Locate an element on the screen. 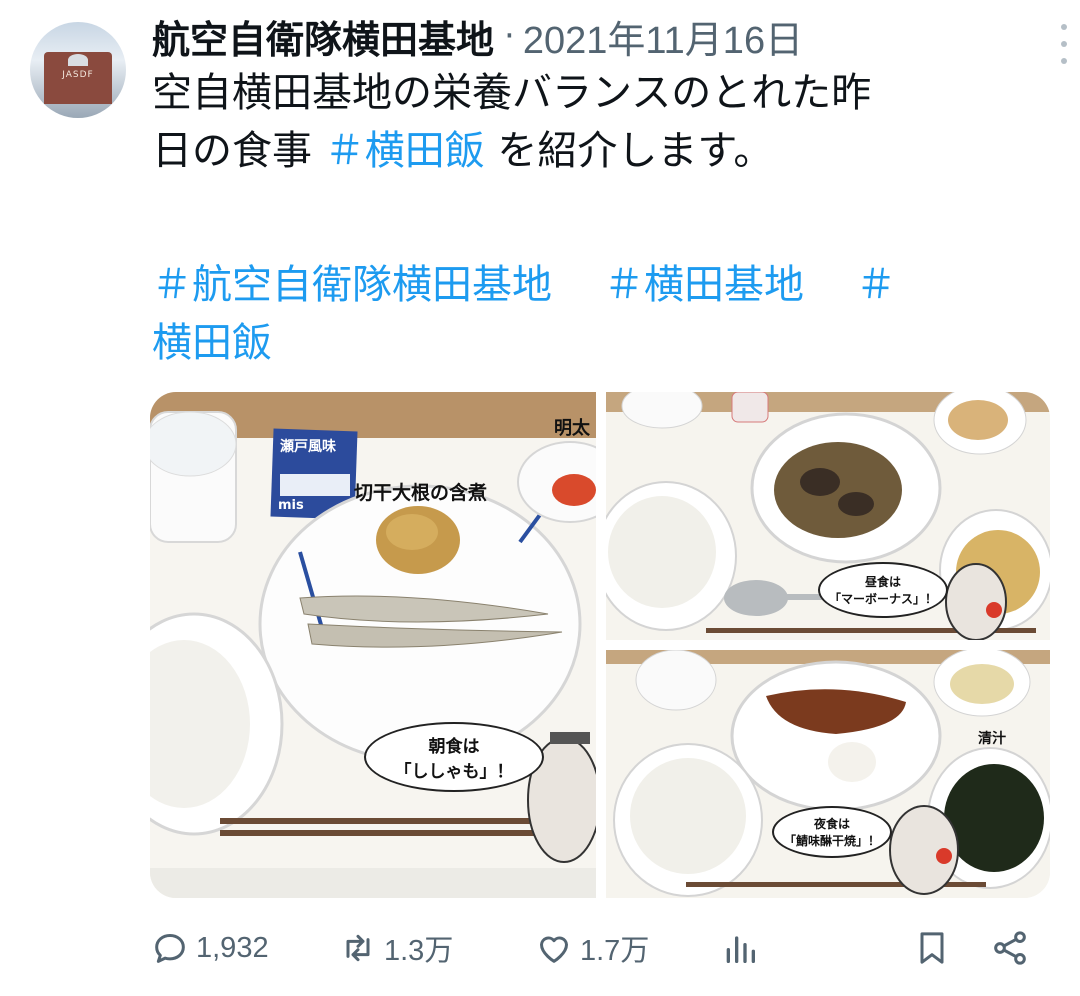  dinner-illustration is located at coordinates (828, 774).